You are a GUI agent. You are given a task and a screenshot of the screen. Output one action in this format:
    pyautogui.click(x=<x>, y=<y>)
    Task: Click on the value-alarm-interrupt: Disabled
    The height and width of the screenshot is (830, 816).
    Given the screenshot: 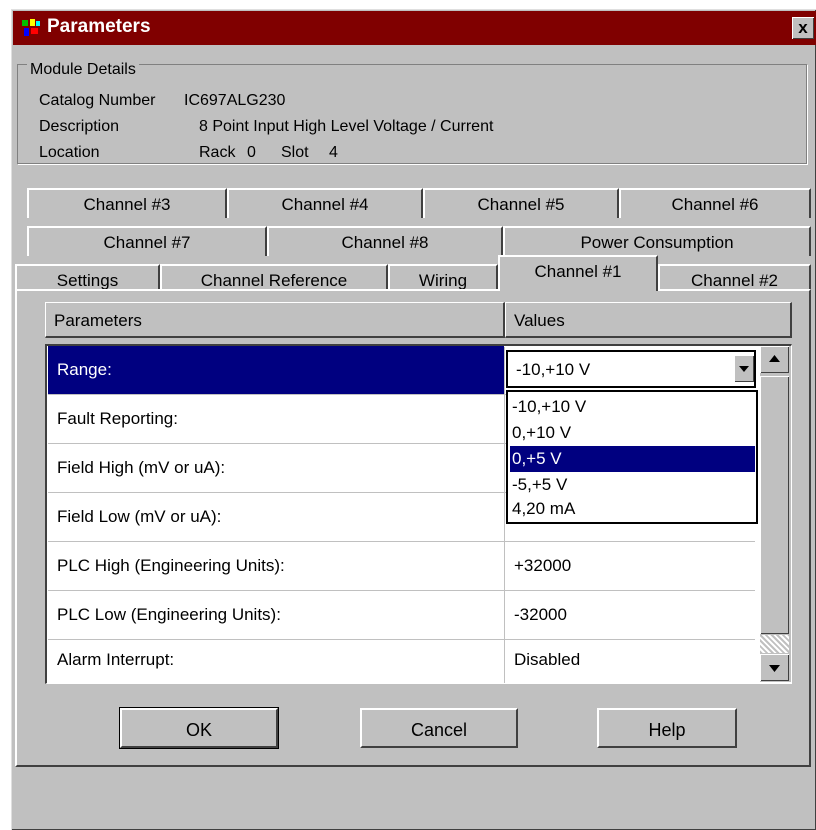 What is the action you would take?
    pyautogui.click(x=630, y=660)
    